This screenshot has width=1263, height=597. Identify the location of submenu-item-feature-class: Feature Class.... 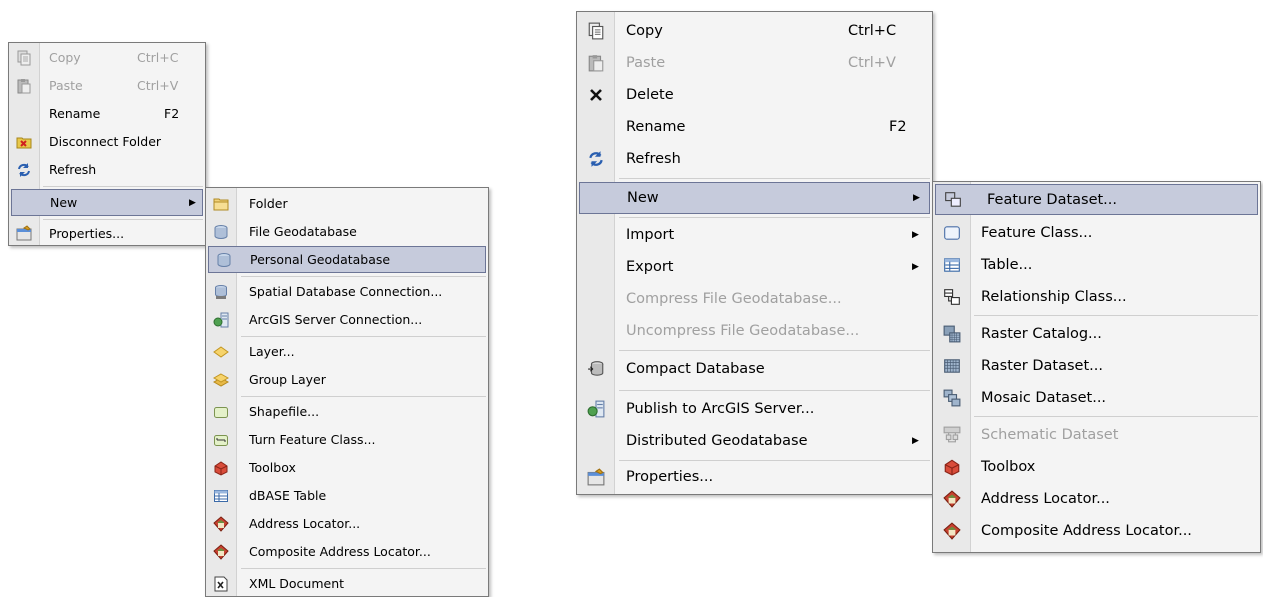
(1096, 232).